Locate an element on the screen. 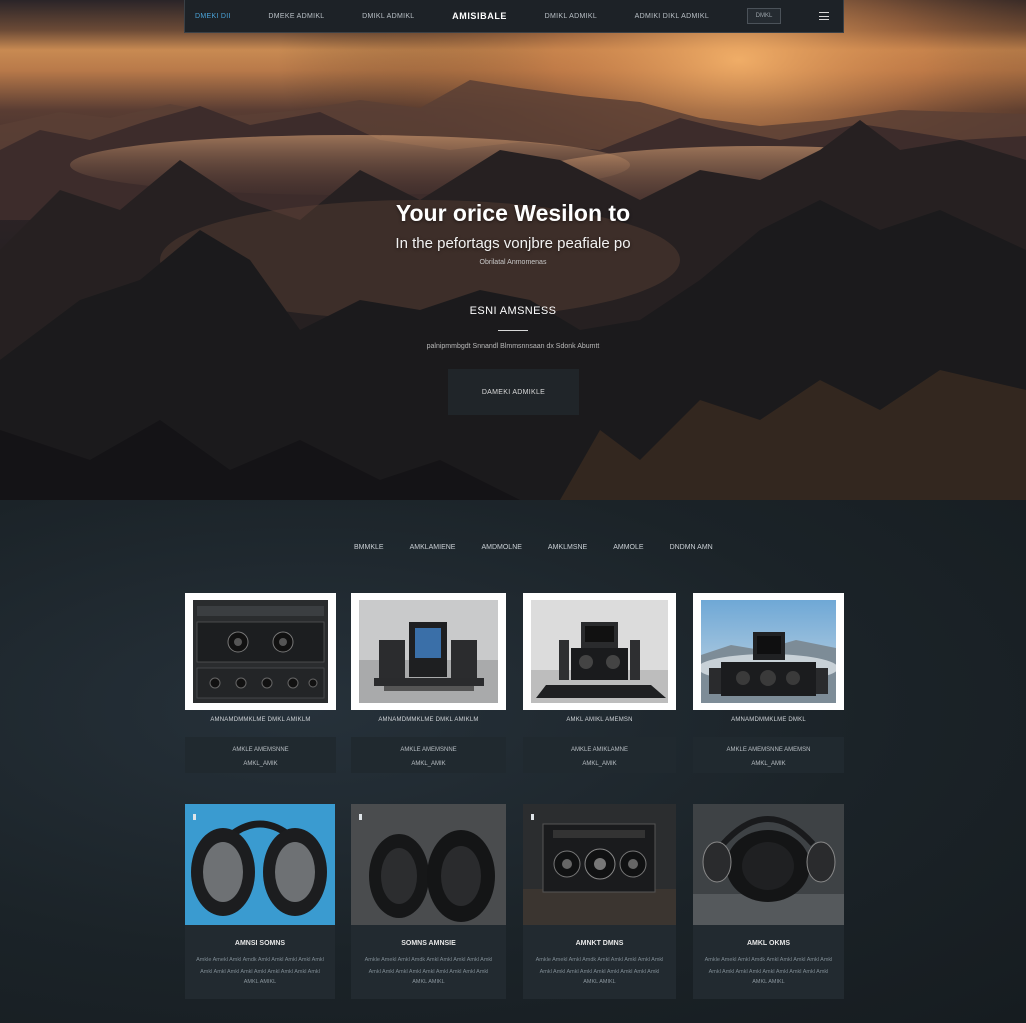  receiver-image is located at coordinates (599, 651).